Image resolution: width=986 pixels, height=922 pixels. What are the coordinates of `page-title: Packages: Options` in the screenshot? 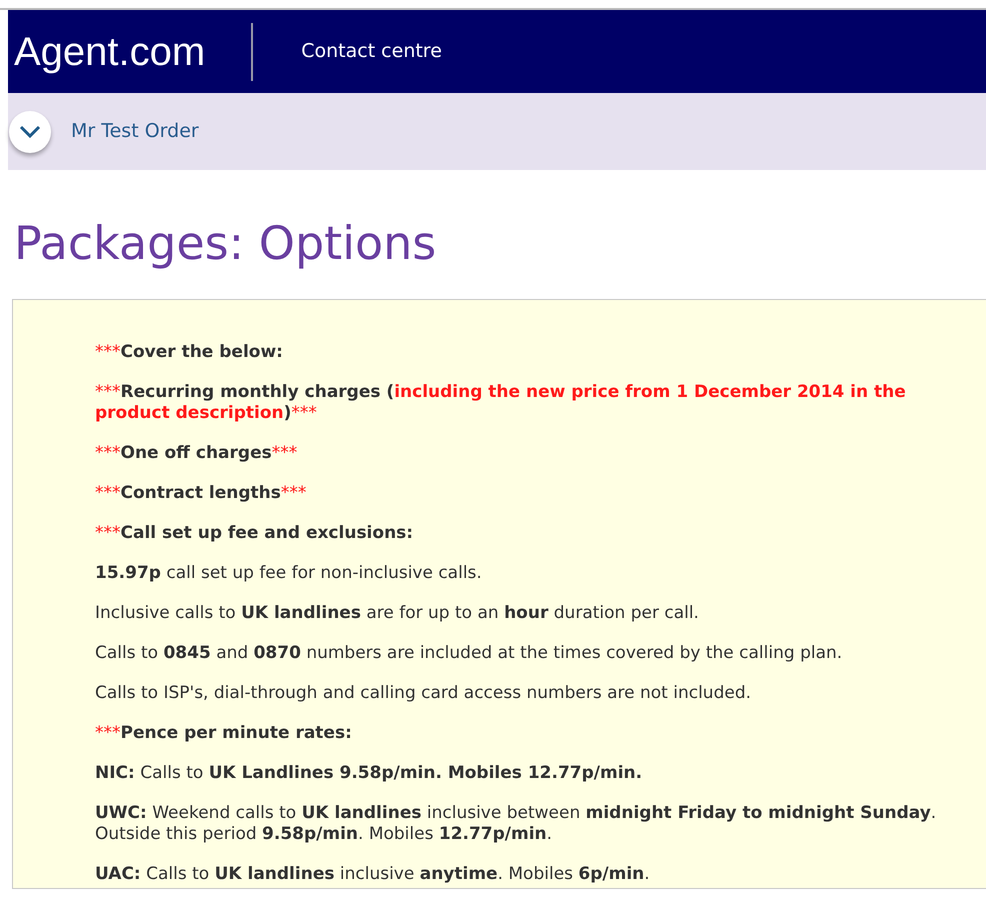 It's located at (226, 244).